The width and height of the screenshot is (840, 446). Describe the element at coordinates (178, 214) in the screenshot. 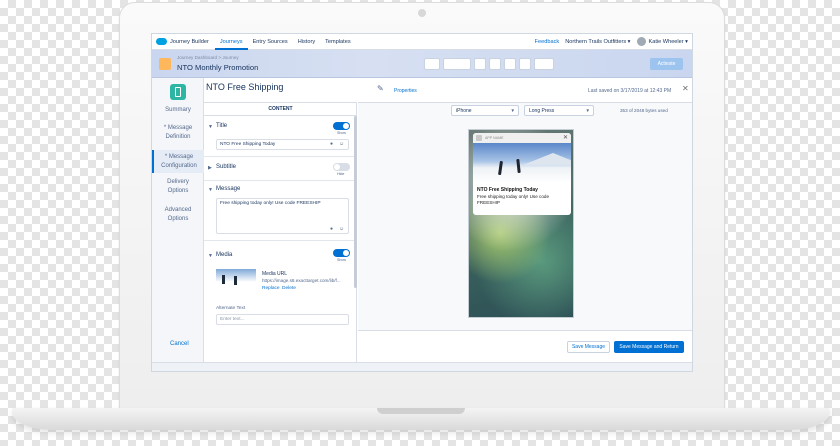

I see `nav-advanced-options: Advanced Options` at that location.